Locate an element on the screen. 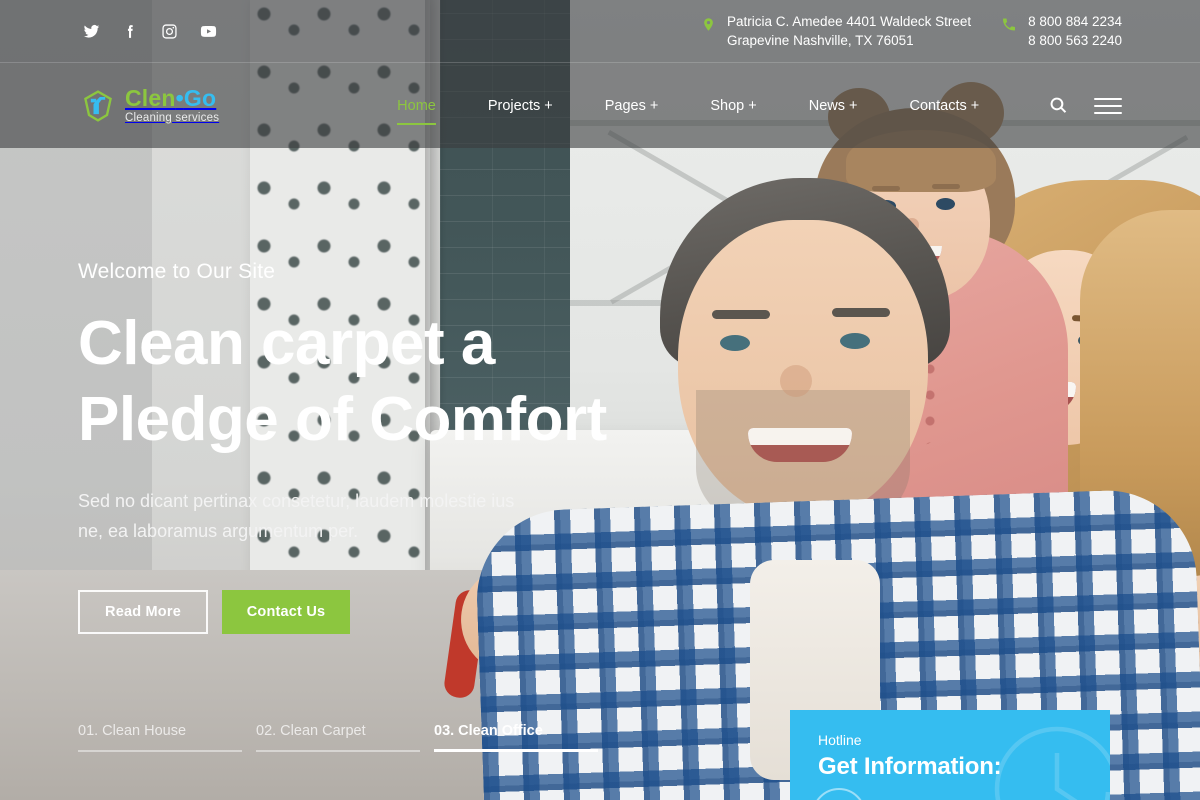  instagram-icon is located at coordinates (169, 31).